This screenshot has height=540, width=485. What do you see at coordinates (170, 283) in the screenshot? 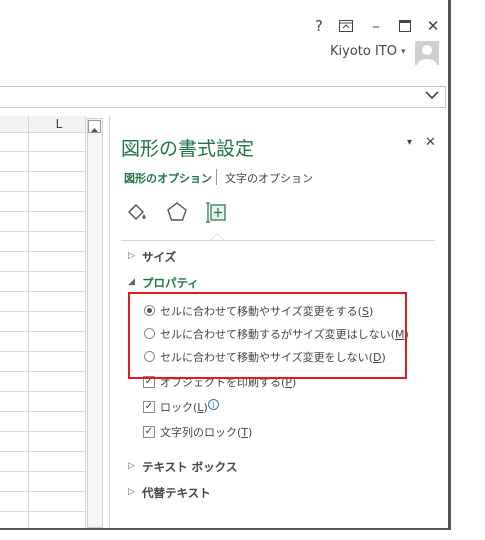
I see `section-properties: プロパティ` at bounding box center [170, 283].